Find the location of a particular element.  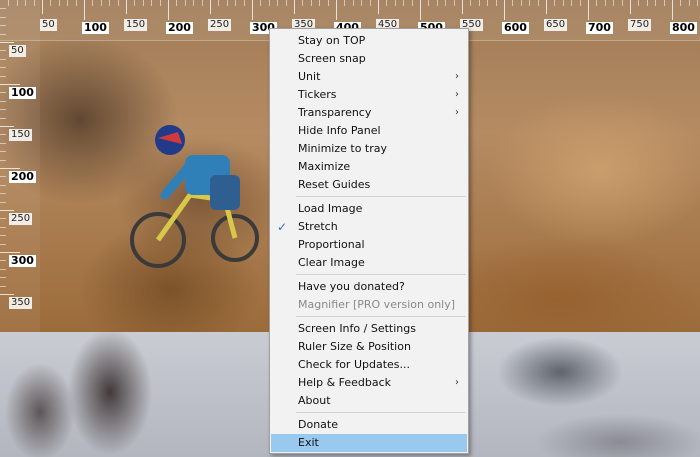

menu-item-load-image: Load Image is located at coordinates (369, 209).